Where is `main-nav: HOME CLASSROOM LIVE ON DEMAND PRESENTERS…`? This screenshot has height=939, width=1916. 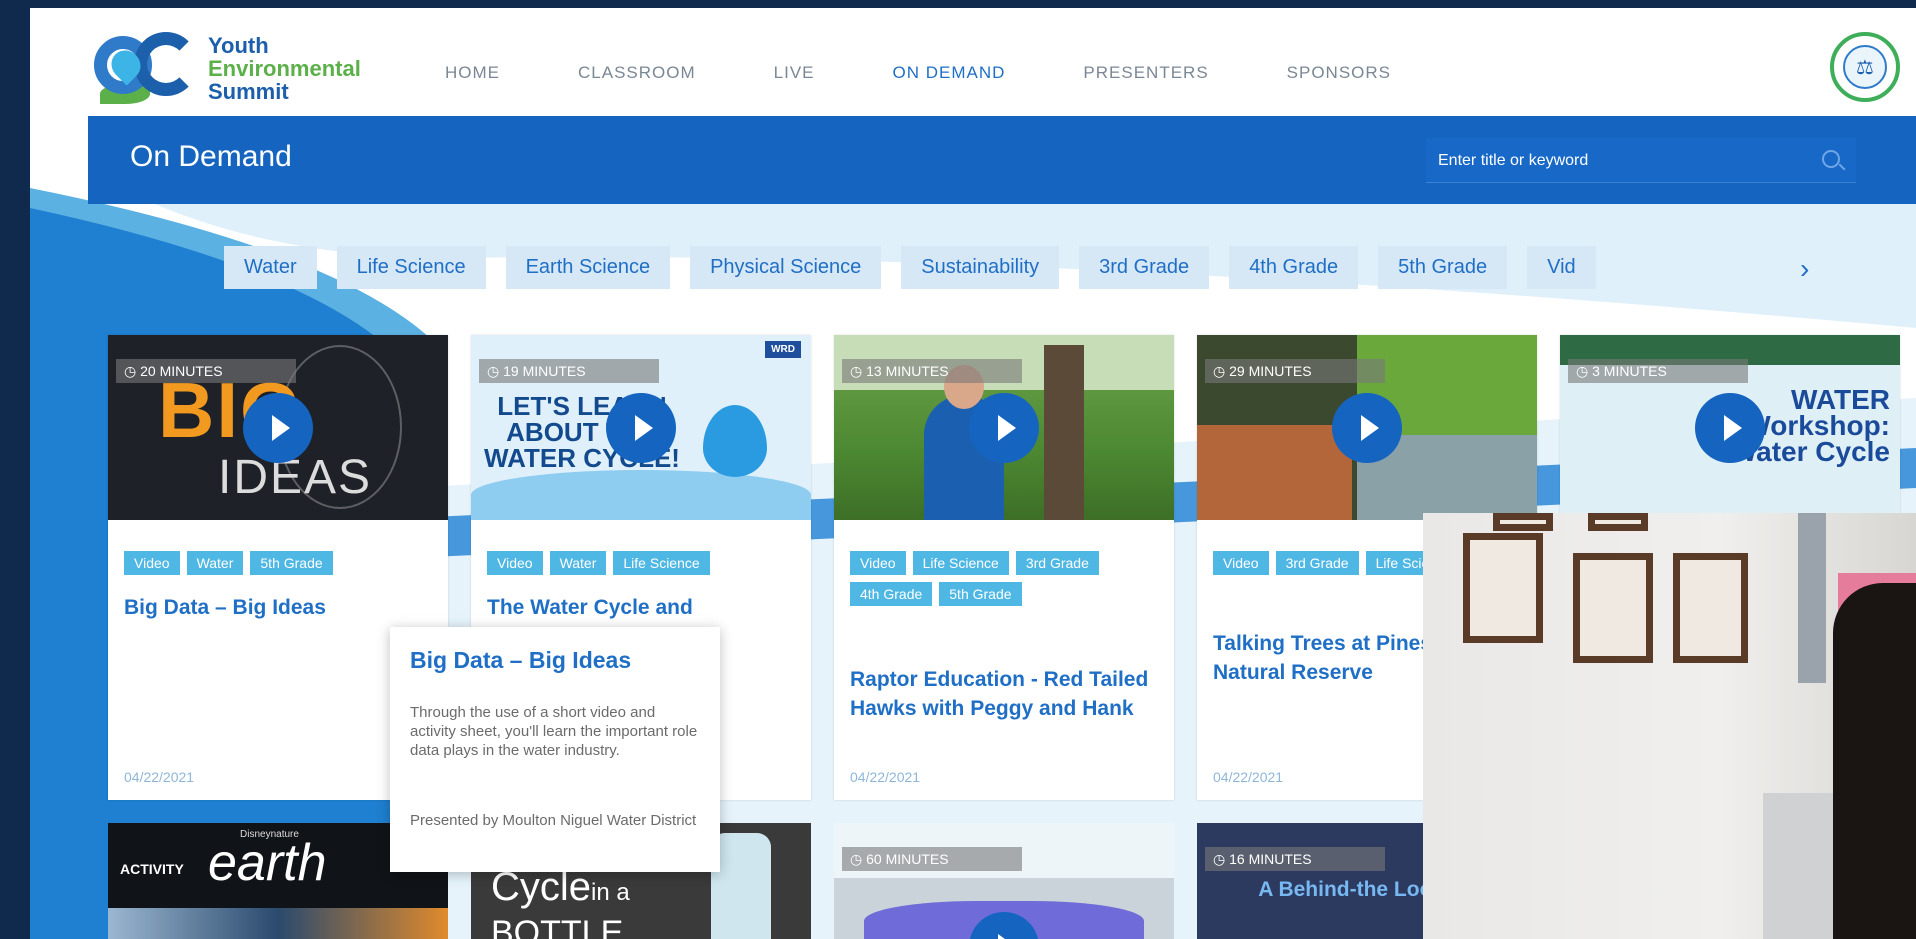
main-nav: HOME CLASSROOM LIVE ON DEMAND PRESENTERS… is located at coordinates (957, 73).